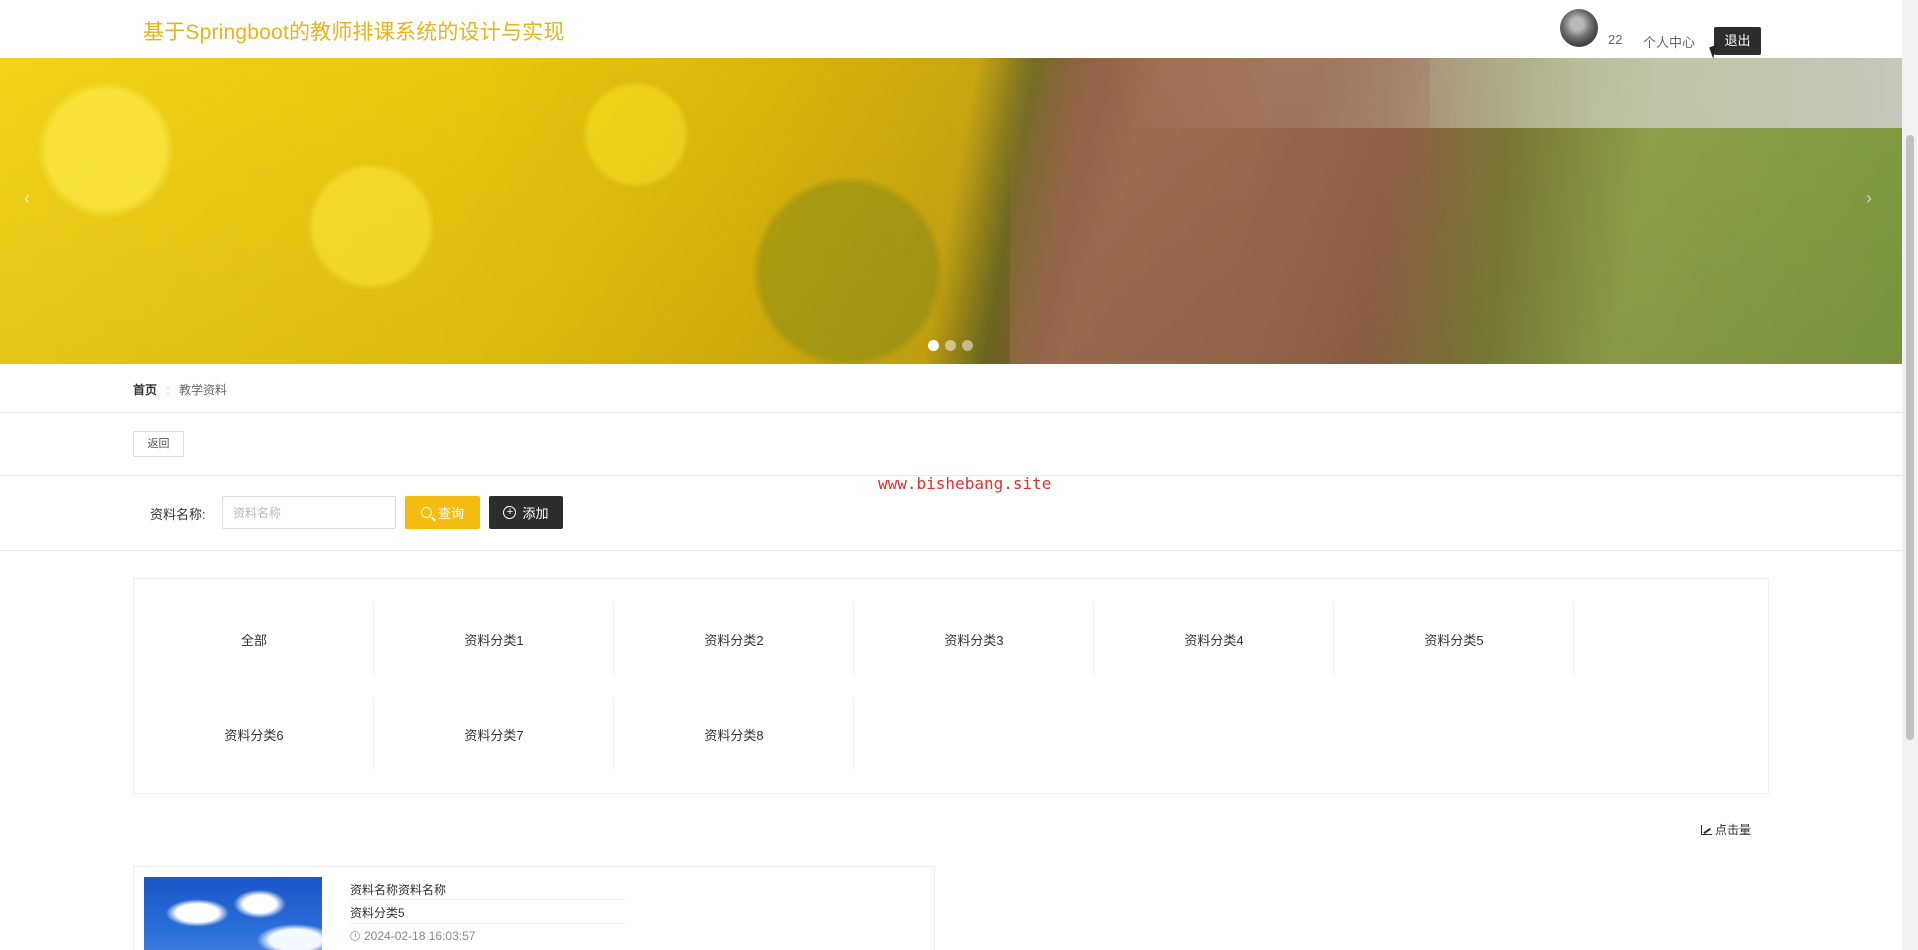 Image resolution: width=1918 pixels, height=950 pixels. What do you see at coordinates (535, 513) in the screenshot?
I see `add-button-label: 添加` at bounding box center [535, 513].